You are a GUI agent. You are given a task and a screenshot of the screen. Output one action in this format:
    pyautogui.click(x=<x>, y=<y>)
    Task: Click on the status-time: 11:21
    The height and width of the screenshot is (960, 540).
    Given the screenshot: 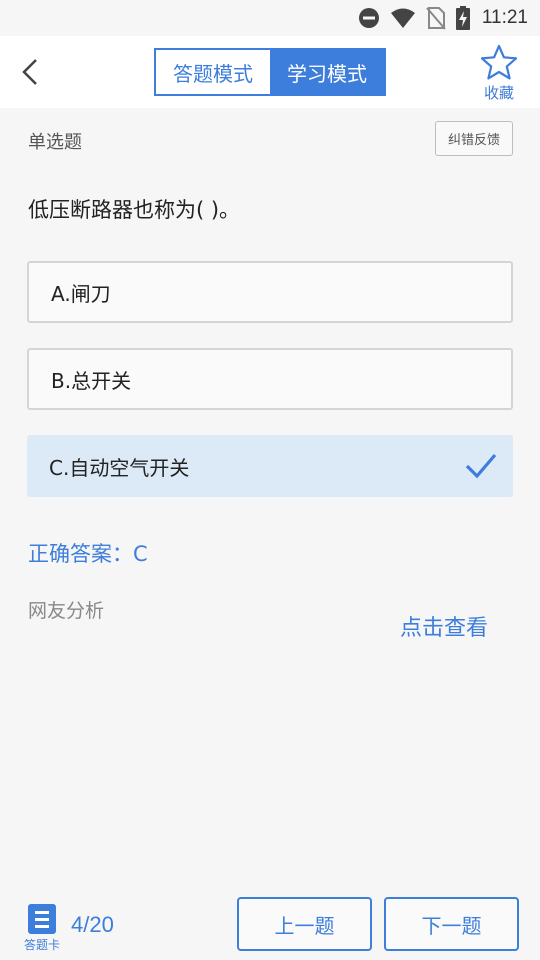 What is the action you would take?
    pyautogui.click(x=504, y=17)
    